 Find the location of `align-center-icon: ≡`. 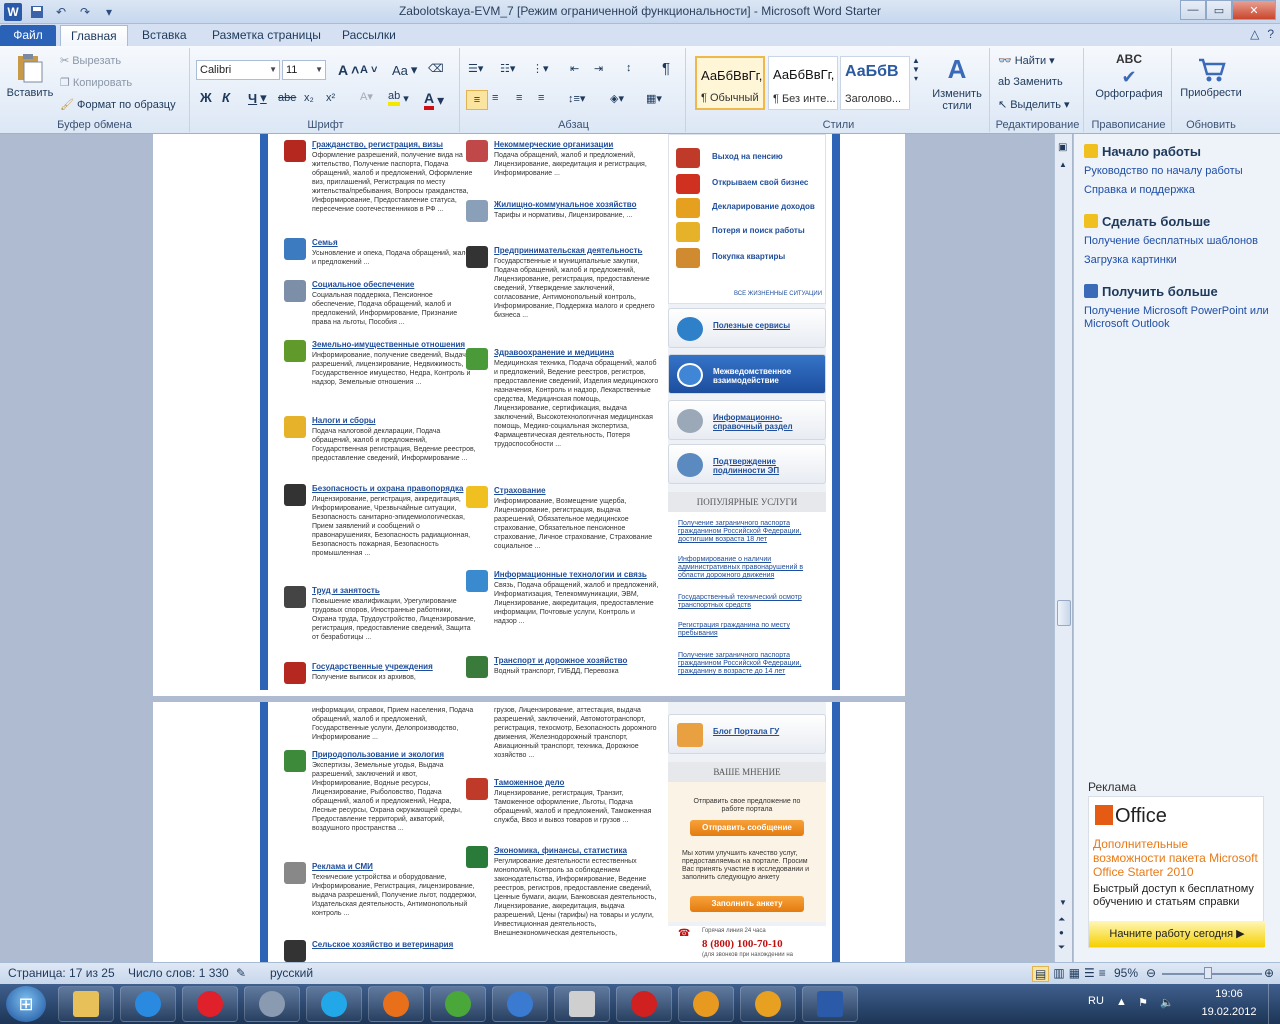

align-center-icon: ≡ is located at coordinates (495, 98).